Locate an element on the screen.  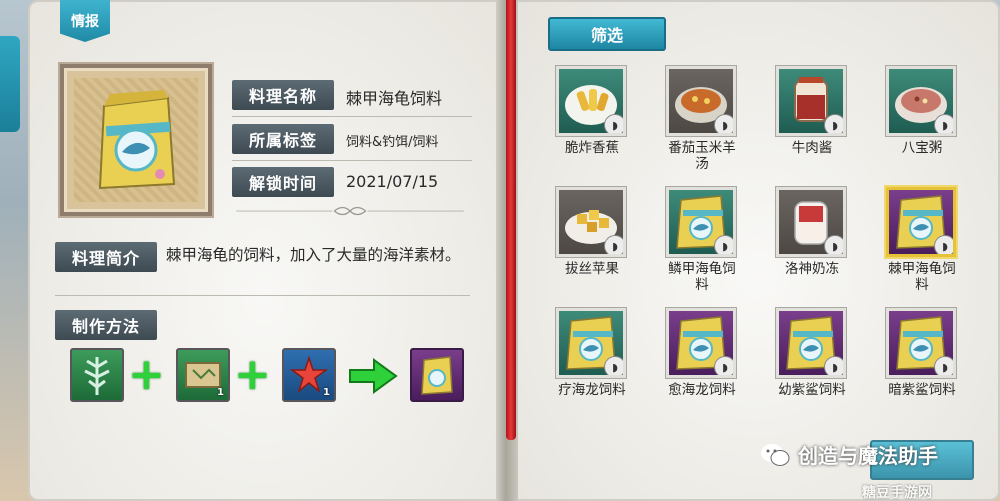
dish-name: 牛肉酱 is located at coordinates (812, 148).